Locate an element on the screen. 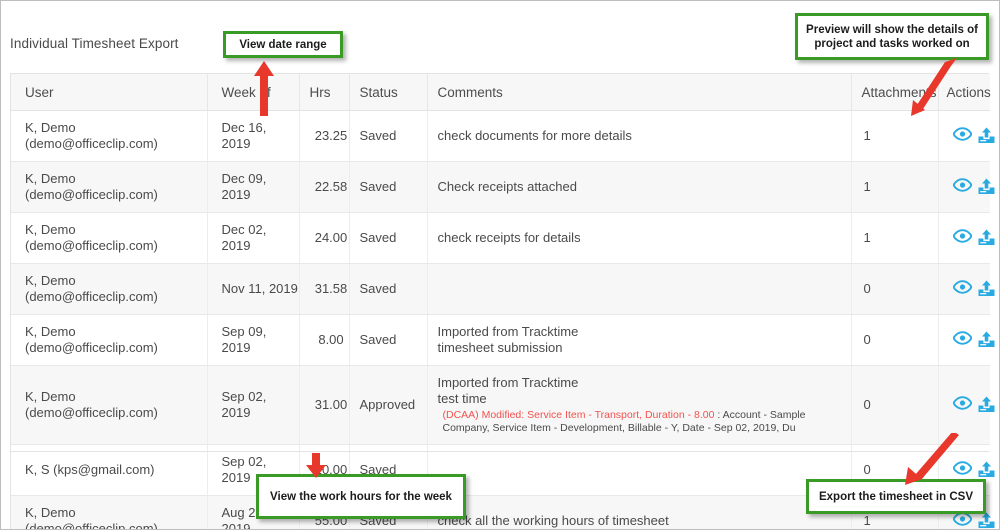  cell-hrs: 31.00 is located at coordinates (324, 405).